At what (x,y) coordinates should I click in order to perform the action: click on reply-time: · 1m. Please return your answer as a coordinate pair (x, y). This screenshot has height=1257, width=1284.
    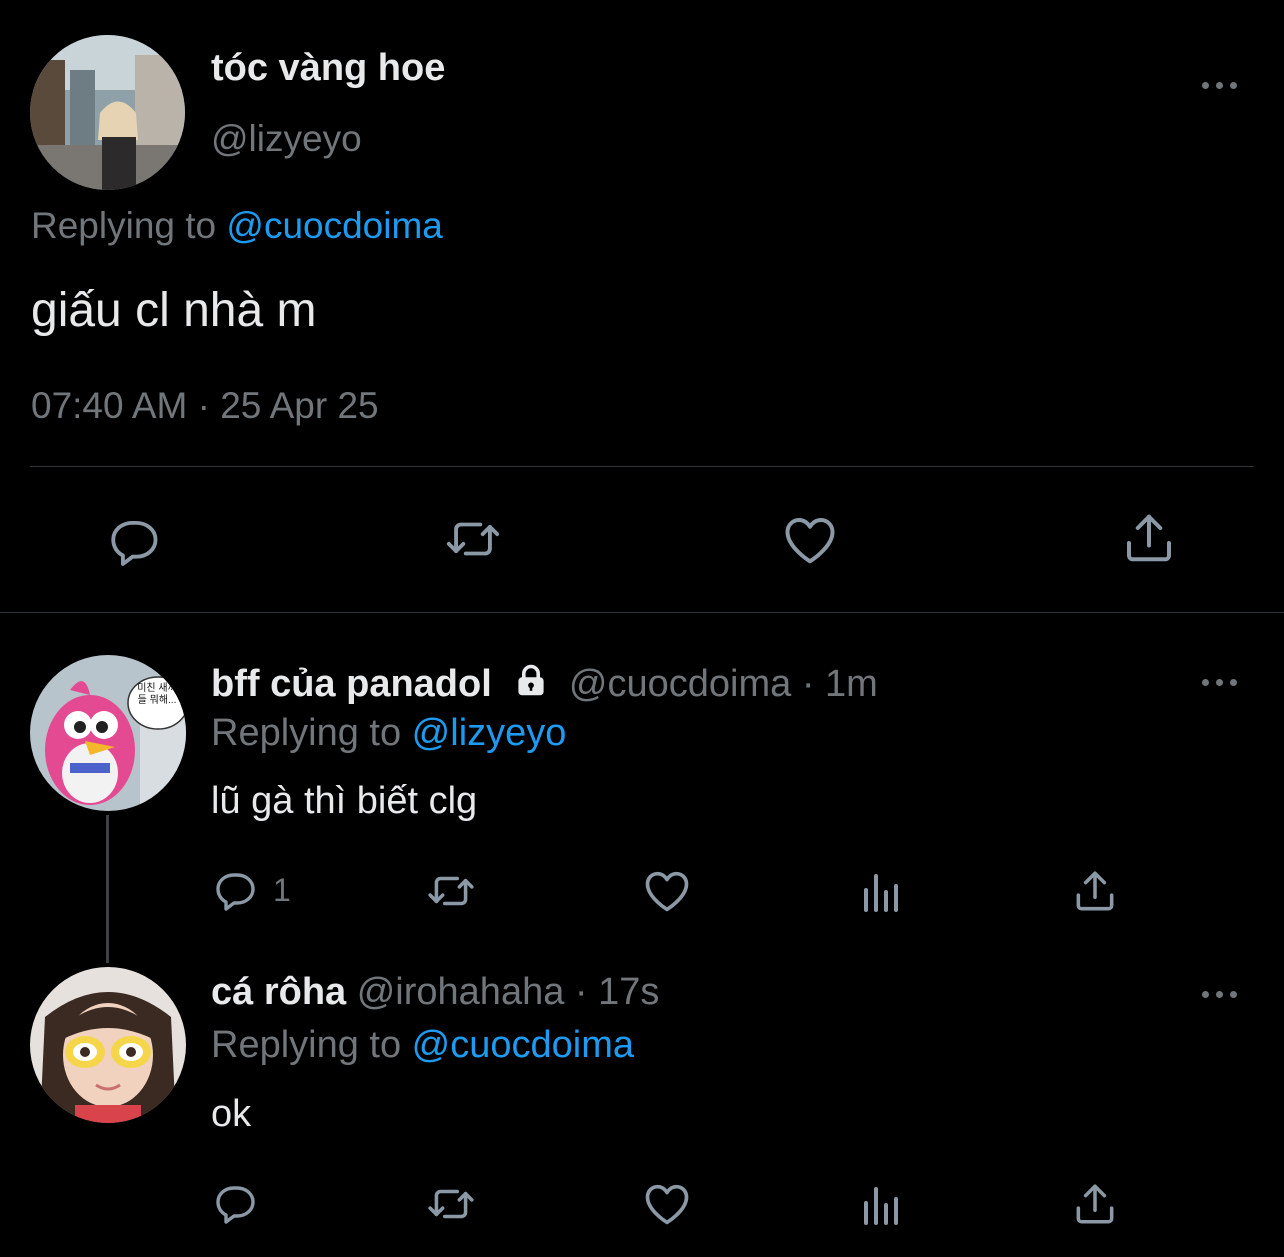
    Looking at the image, I should click on (840, 684).